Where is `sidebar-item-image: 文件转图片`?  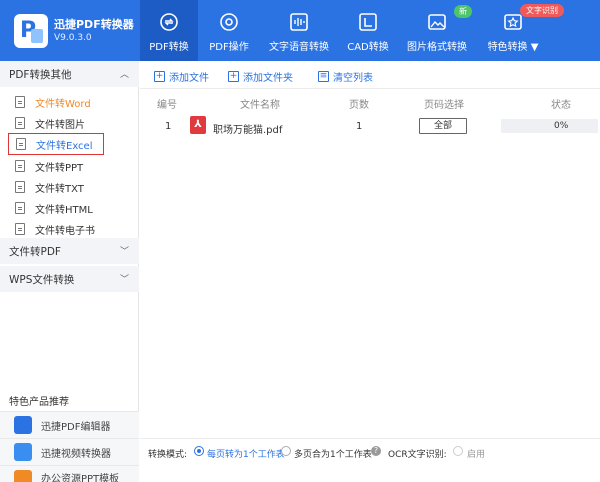
sidebar-item-image: 文件转图片 is located at coordinates (50, 123).